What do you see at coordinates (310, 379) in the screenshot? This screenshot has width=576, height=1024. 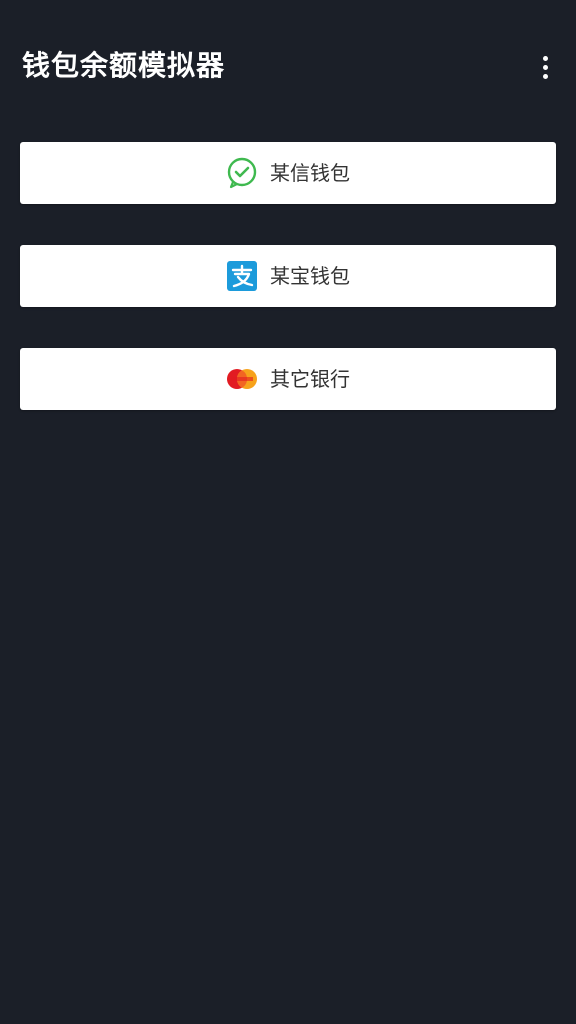 I see `wallet-label: 其它银行` at bounding box center [310, 379].